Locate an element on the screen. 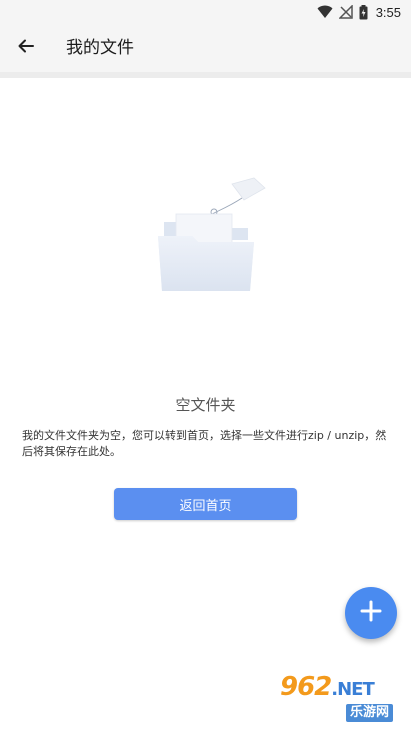  status-bar: 3:55 is located at coordinates (205, 12).